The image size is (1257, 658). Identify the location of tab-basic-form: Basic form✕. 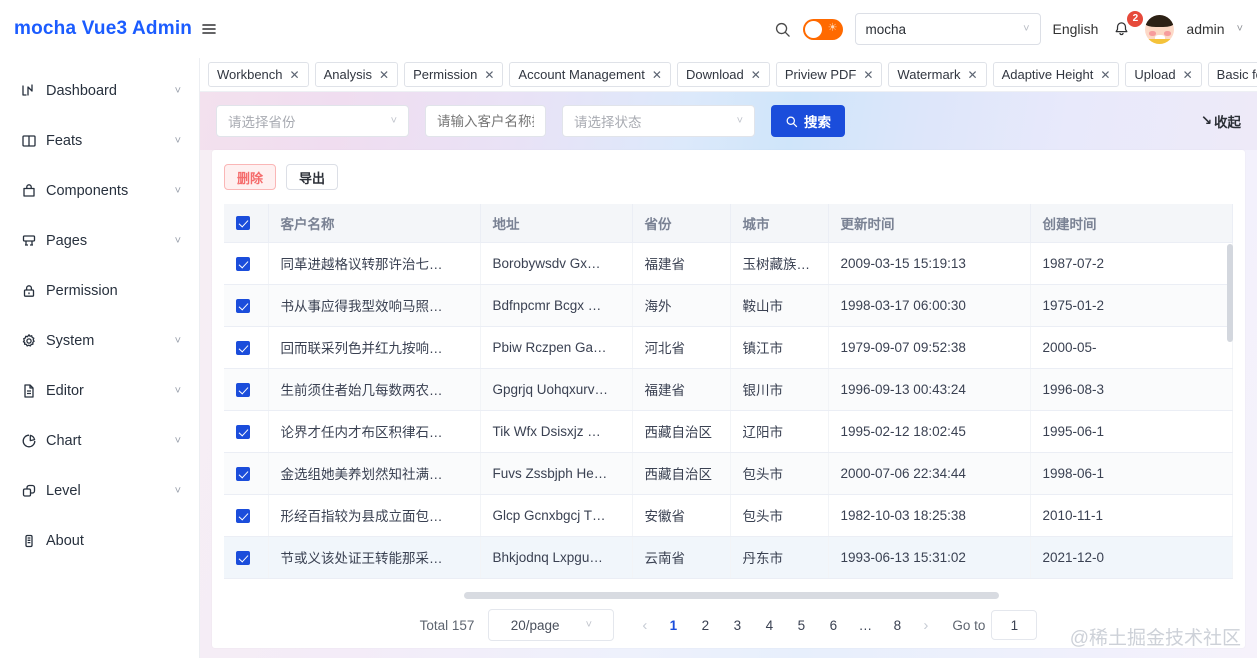
(1232, 74).